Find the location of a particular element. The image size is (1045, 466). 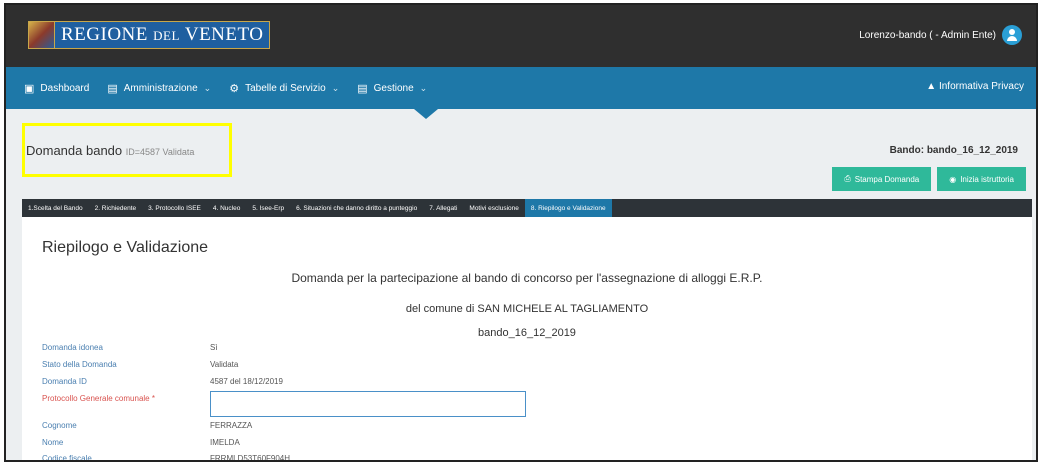

logo-small: DEL is located at coordinates (166, 35).